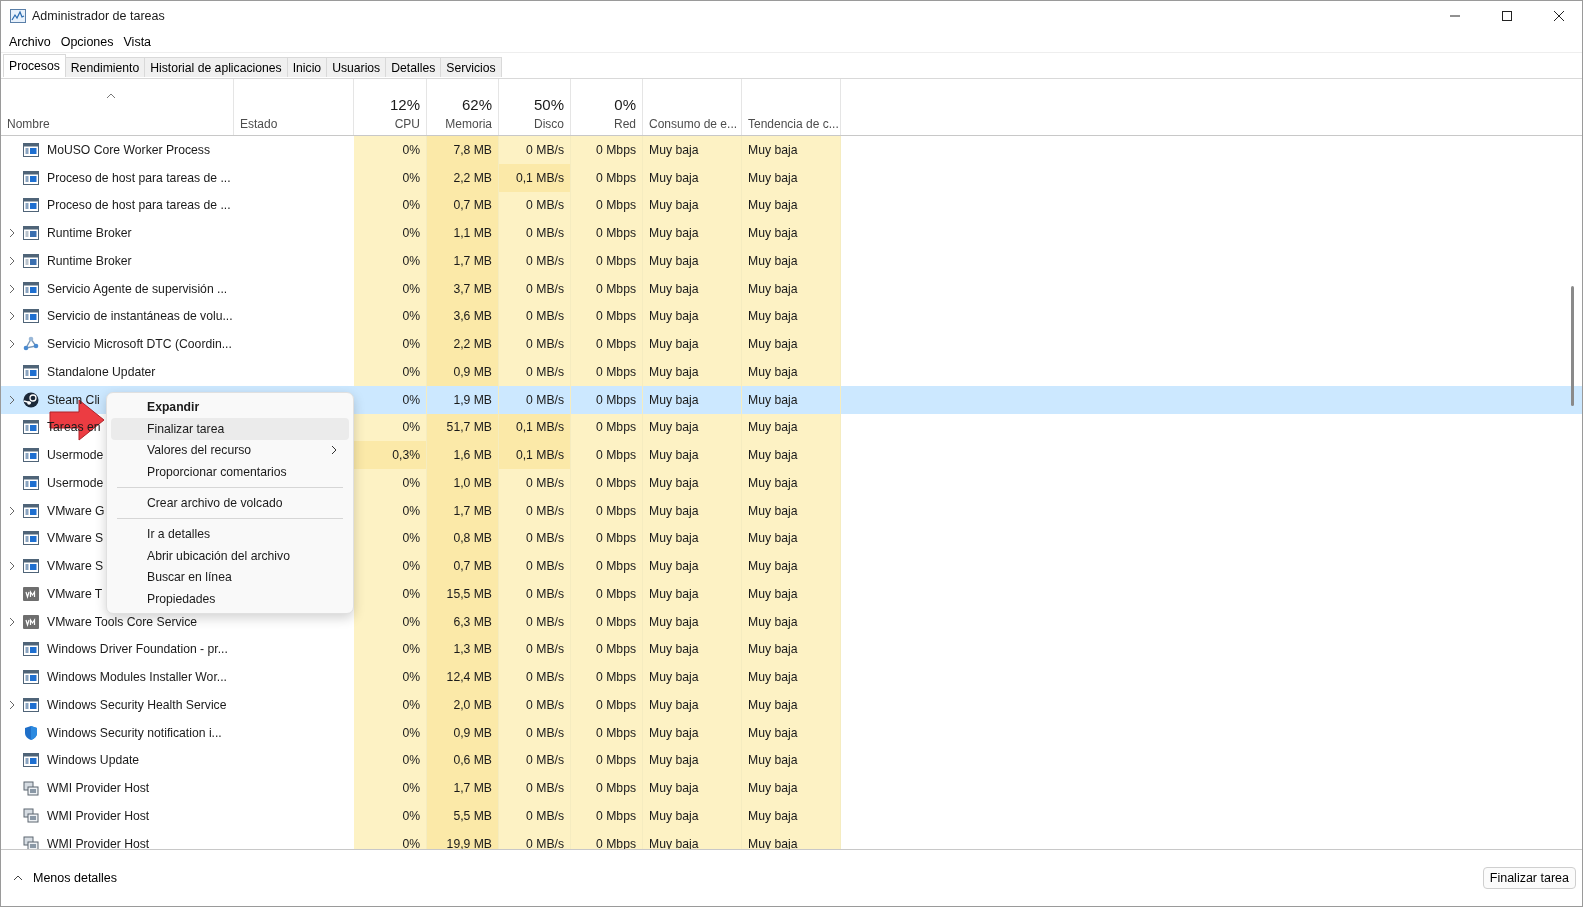  What do you see at coordinates (230, 407) in the screenshot?
I see `menu-item: Expandir` at bounding box center [230, 407].